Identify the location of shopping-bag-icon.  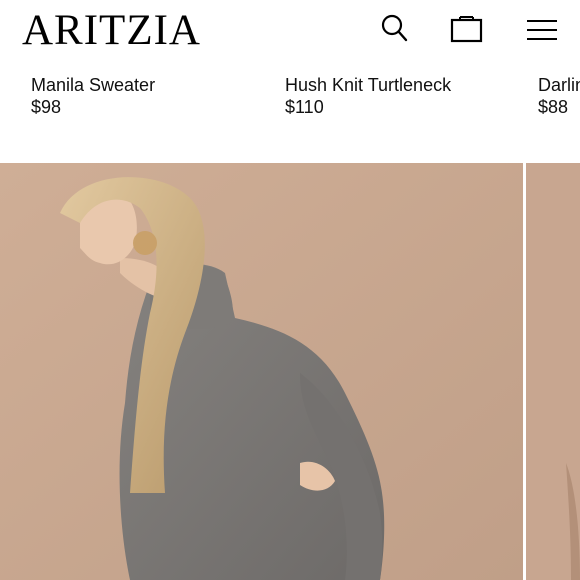
(467, 29).